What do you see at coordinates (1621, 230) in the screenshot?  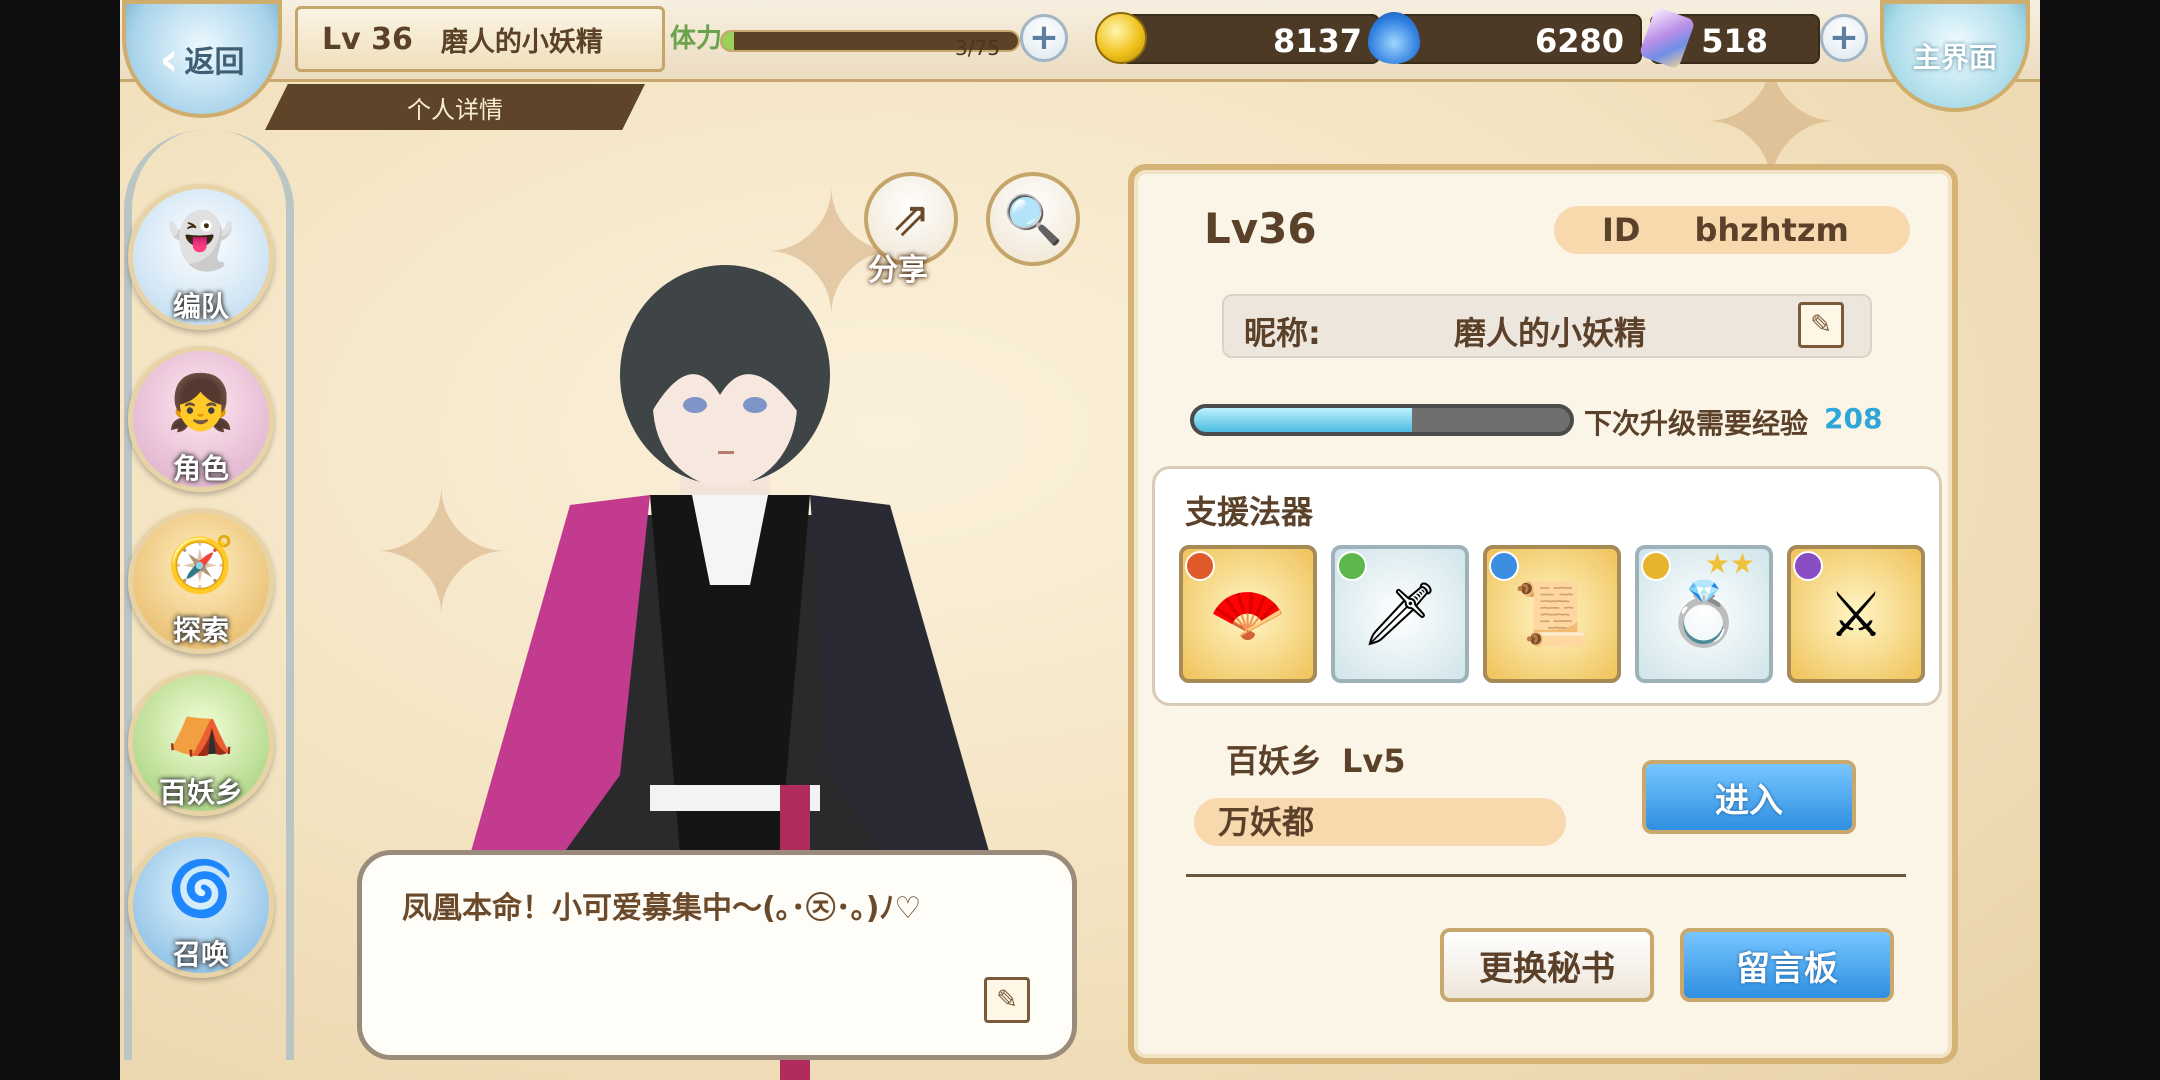 I see `id-label: ID` at bounding box center [1621, 230].